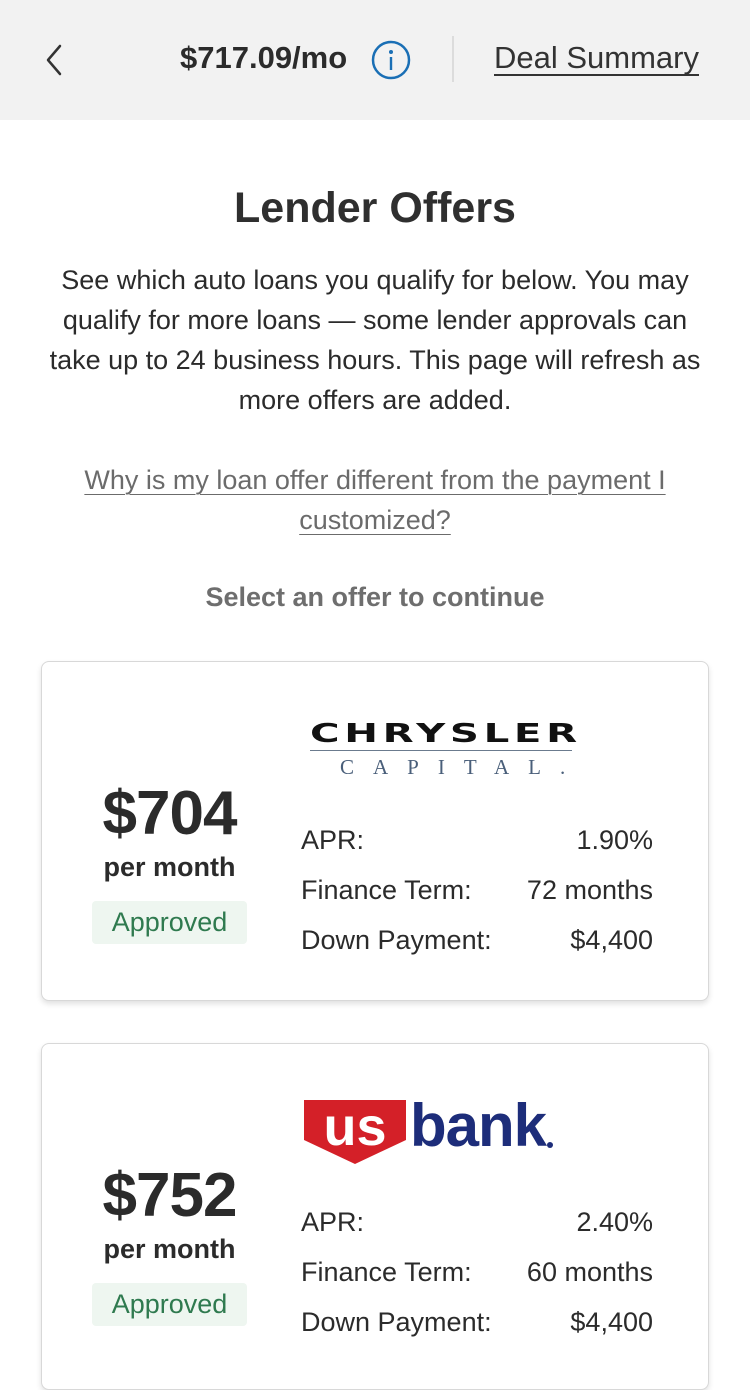 The height and width of the screenshot is (1390, 750). I want to click on logo-wordmark-bottom: CAPITAL., so click(462, 767).